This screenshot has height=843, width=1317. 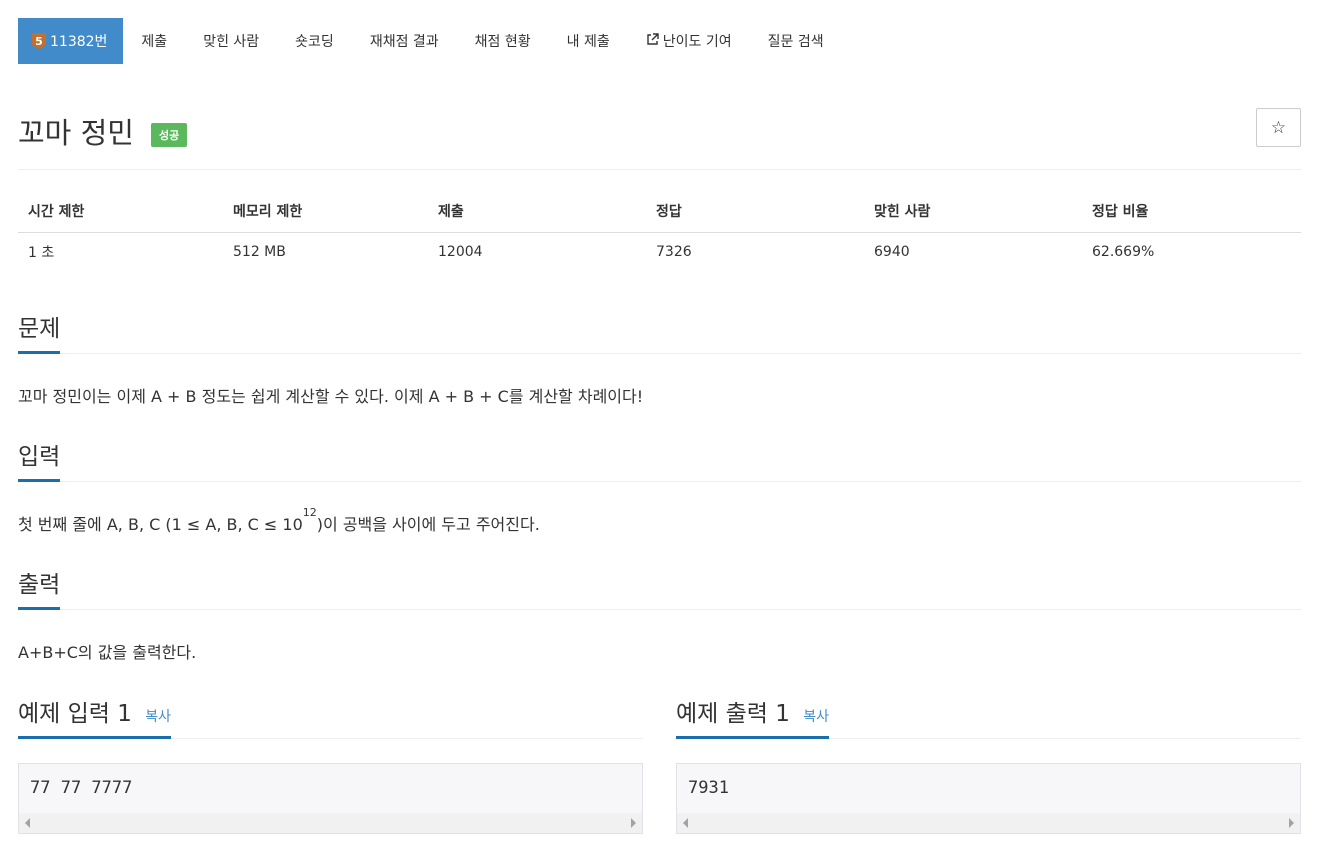 I want to click on tier-badge-icon: 5, so click(x=39, y=41).